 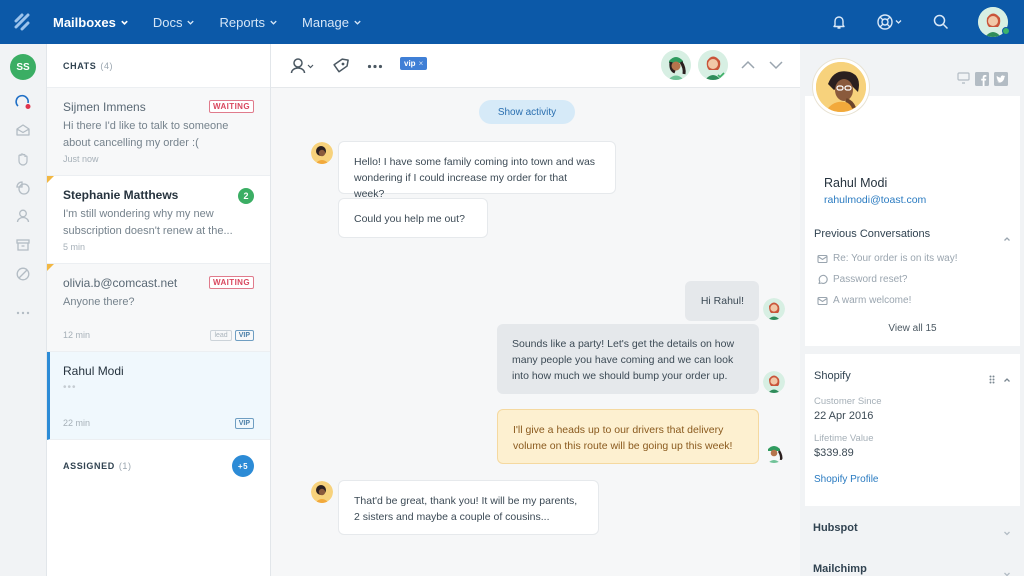 What do you see at coordinates (158, 466) in the screenshot?
I see `assigned-section-header: ASSIGNED (1) +5` at bounding box center [158, 466].